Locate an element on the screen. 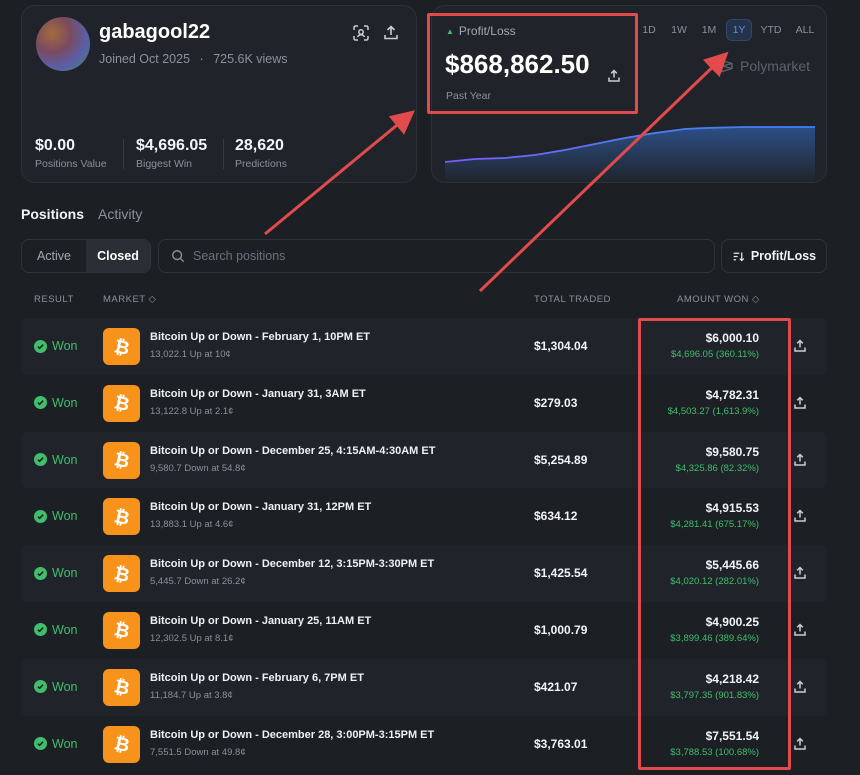 This screenshot has height=775, width=860. range-tab-ytd: YTD is located at coordinates (771, 30).